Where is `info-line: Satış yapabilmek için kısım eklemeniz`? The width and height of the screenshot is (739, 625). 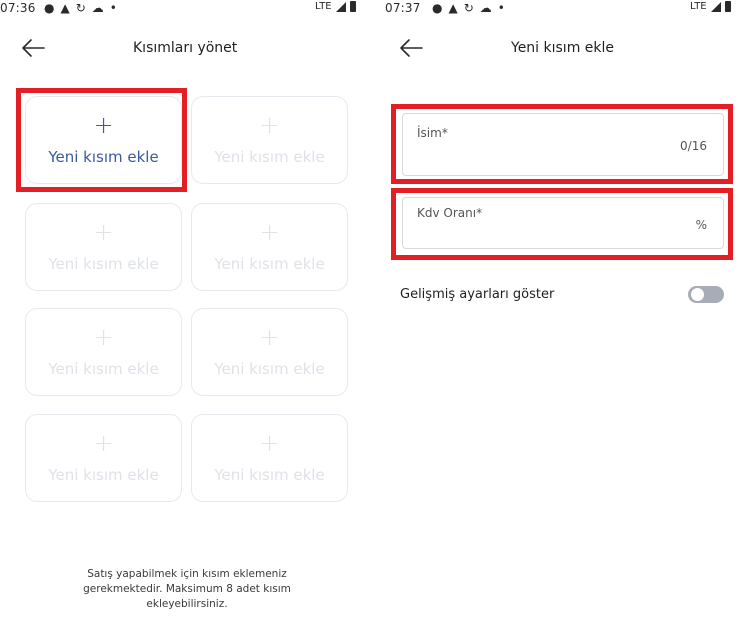
info-line: Satış yapabilmek için kısım eklemeniz is located at coordinates (187, 574).